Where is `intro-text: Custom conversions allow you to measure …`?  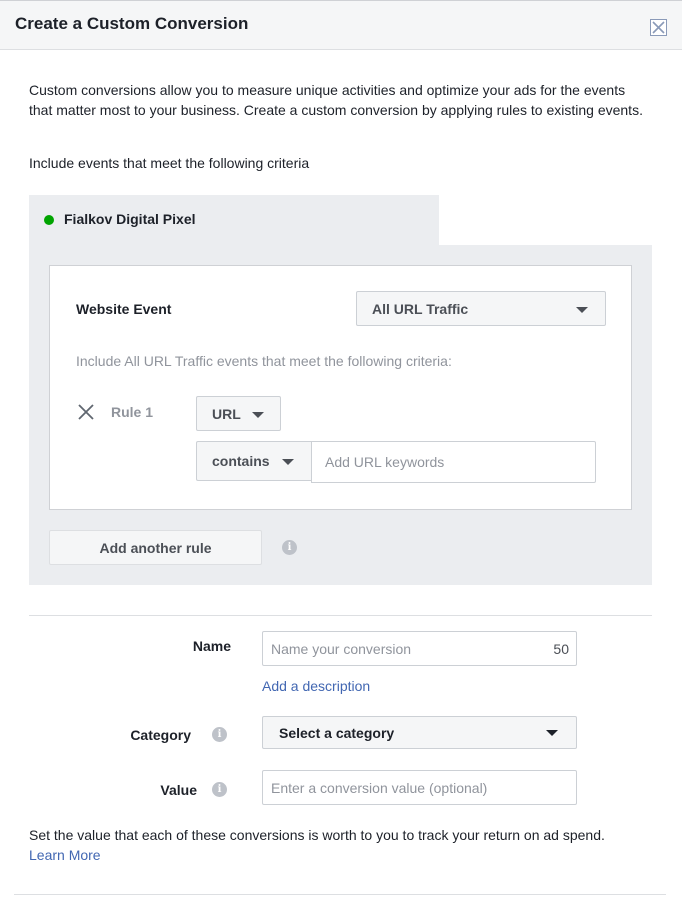 intro-text: Custom conversions allow you to measure … is located at coordinates (336, 100).